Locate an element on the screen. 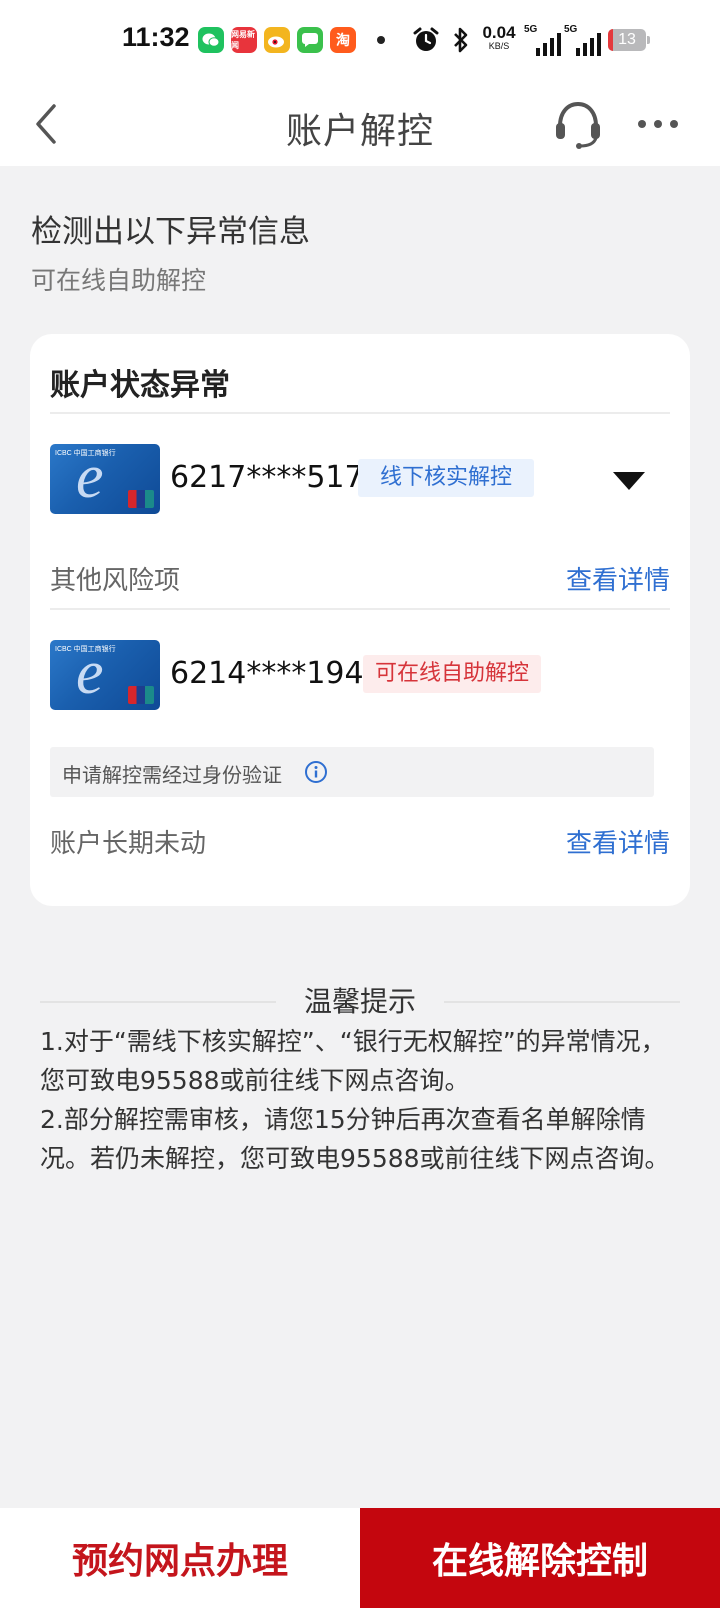 The height and width of the screenshot is (1608, 720). nav-bar: 账户解控 is located at coordinates (360, 124).